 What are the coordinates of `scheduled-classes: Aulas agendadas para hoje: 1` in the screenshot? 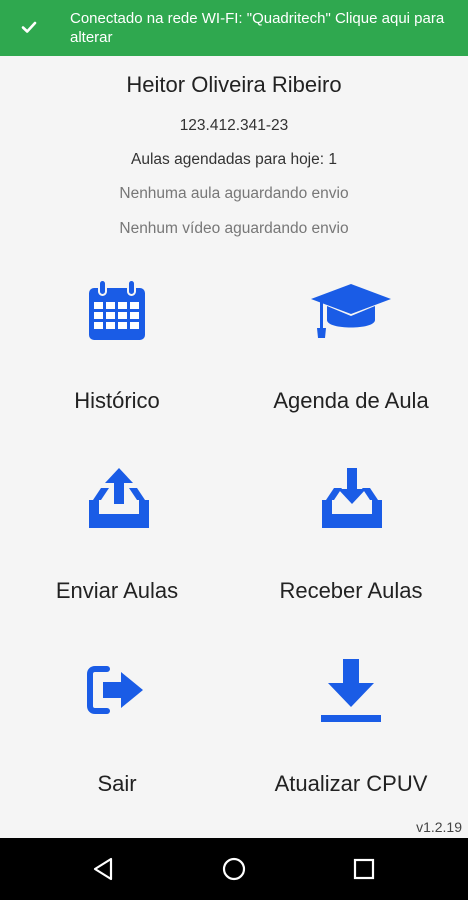 It's located at (234, 159).